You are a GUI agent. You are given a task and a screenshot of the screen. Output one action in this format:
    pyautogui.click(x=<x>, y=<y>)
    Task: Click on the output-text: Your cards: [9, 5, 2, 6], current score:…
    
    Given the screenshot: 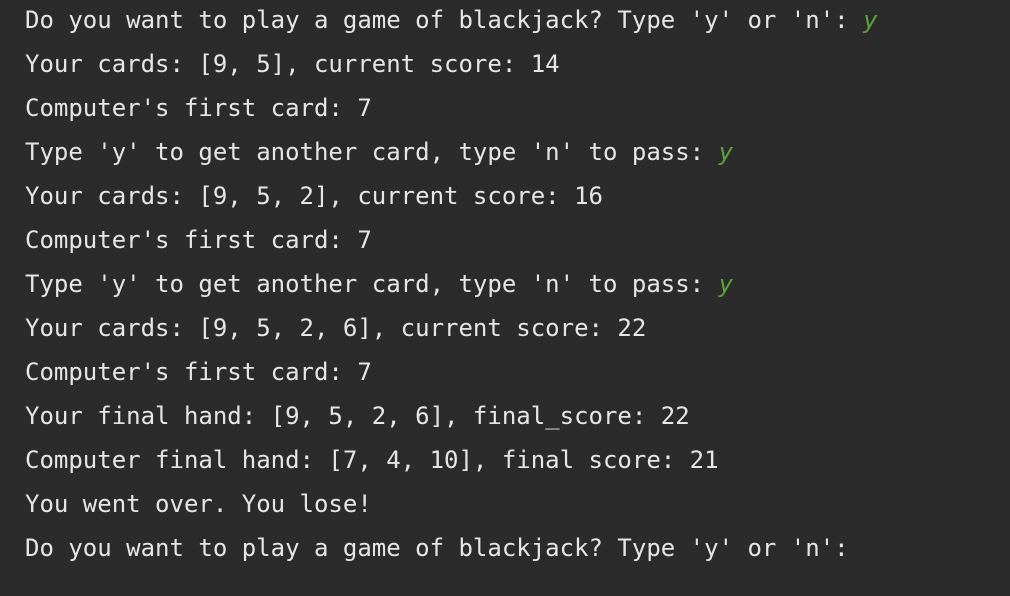 What is the action you would take?
    pyautogui.click(x=336, y=328)
    